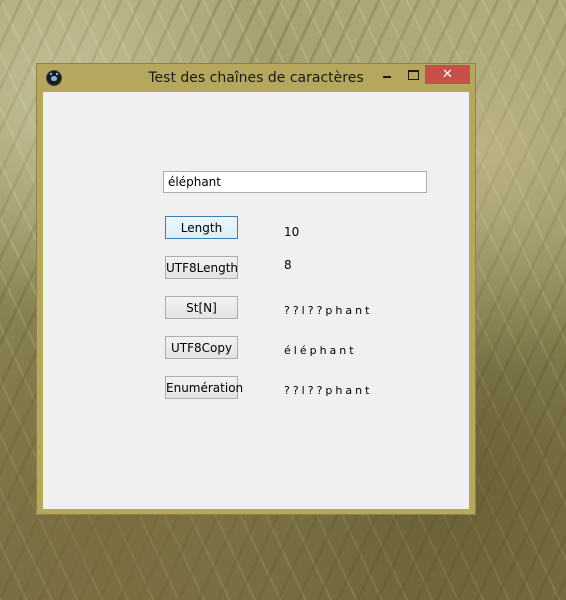 The image size is (566, 600). Describe the element at coordinates (201, 347) in the screenshot. I see `utf8copy-button: UTF8Copy` at that location.